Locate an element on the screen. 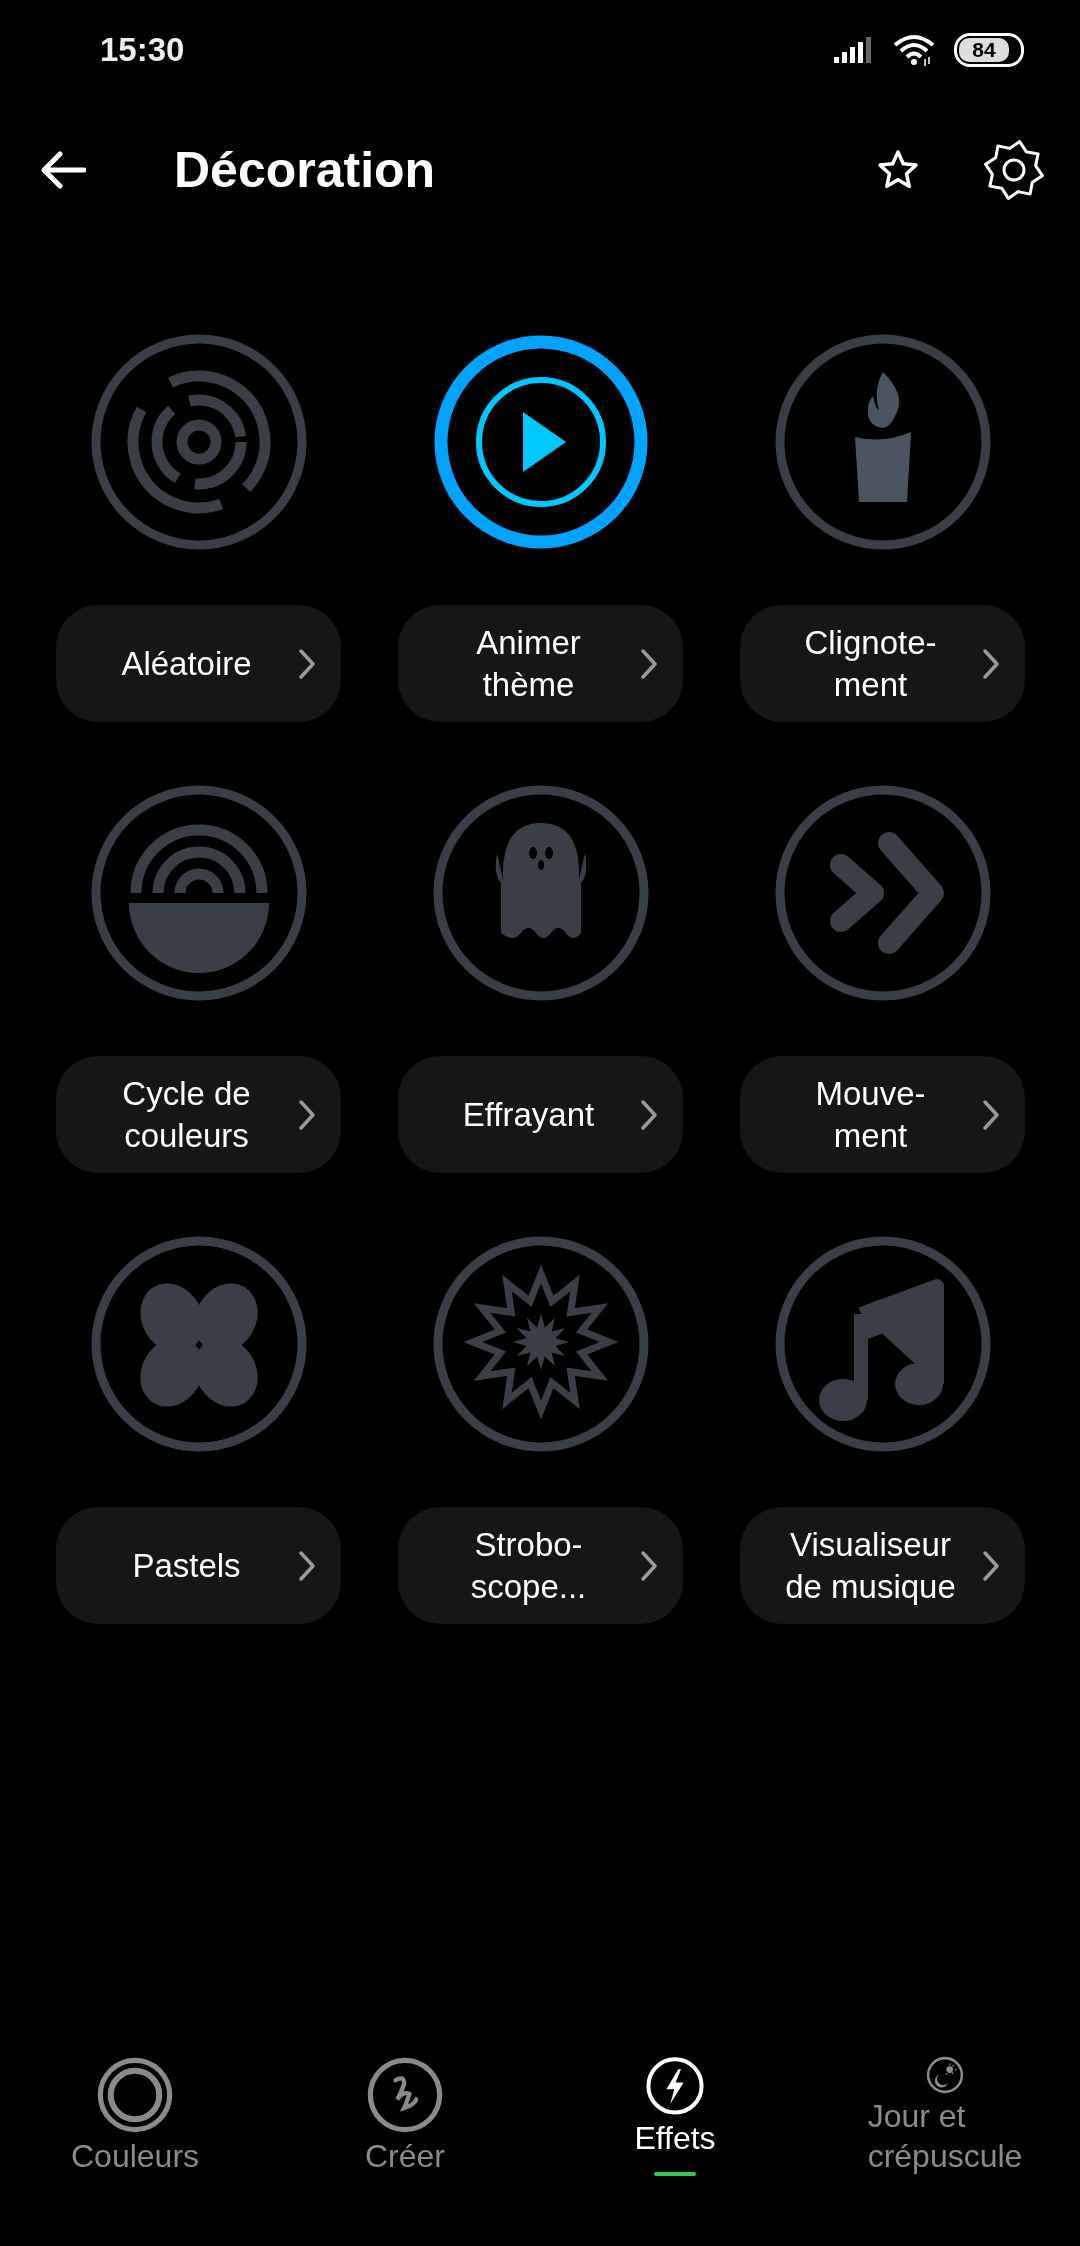 The image size is (1080, 2246). active-indicator is located at coordinates (675, 2173).